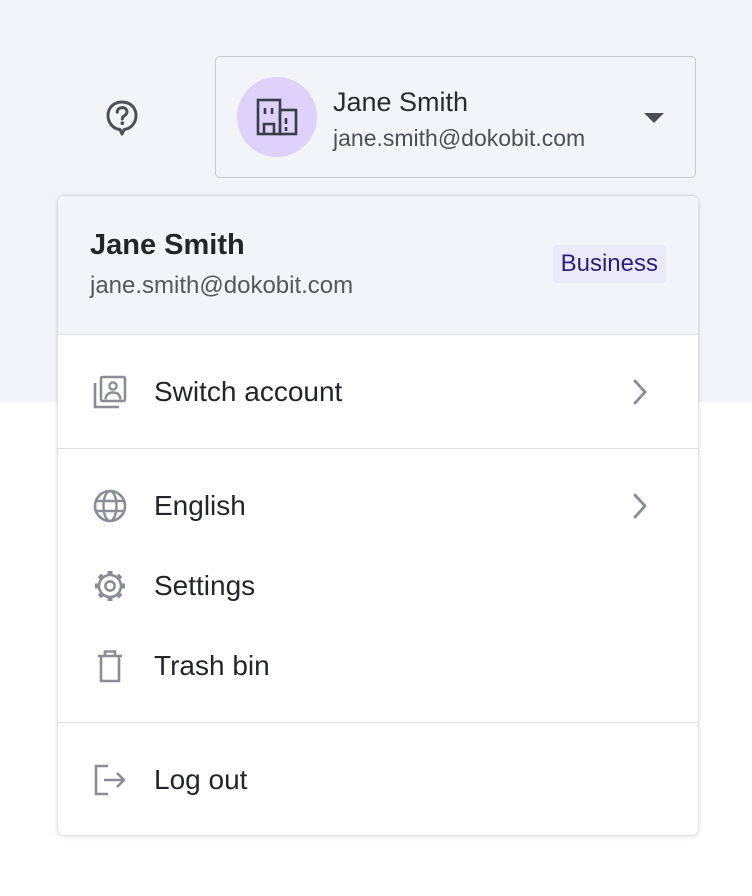 The height and width of the screenshot is (896, 752). What do you see at coordinates (222, 285) in the screenshot?
I see `menu-account-email: jane.smith@dokobit.com` at bounding box center [222, 285].